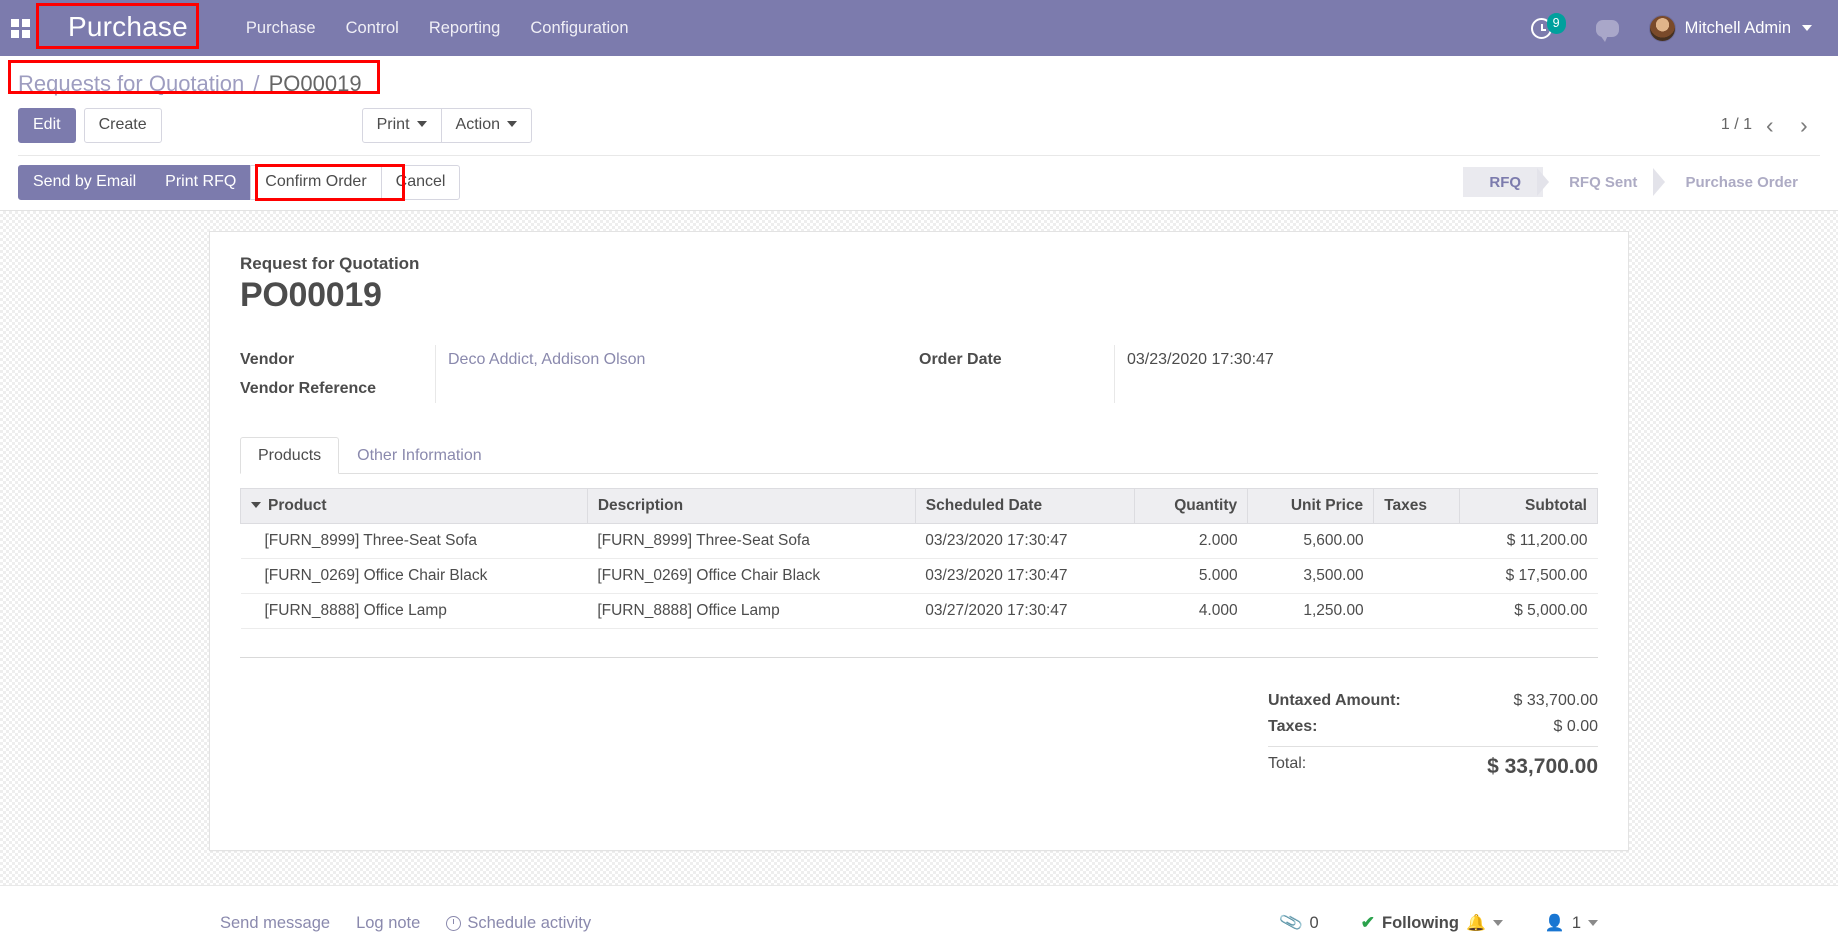 The width and height of the screenshot is (1838, 949). Describe the element at coordinates (751, 576) in the screenshot. I see `cell-description: [FURN_0269] Office Chair Black` at that location.